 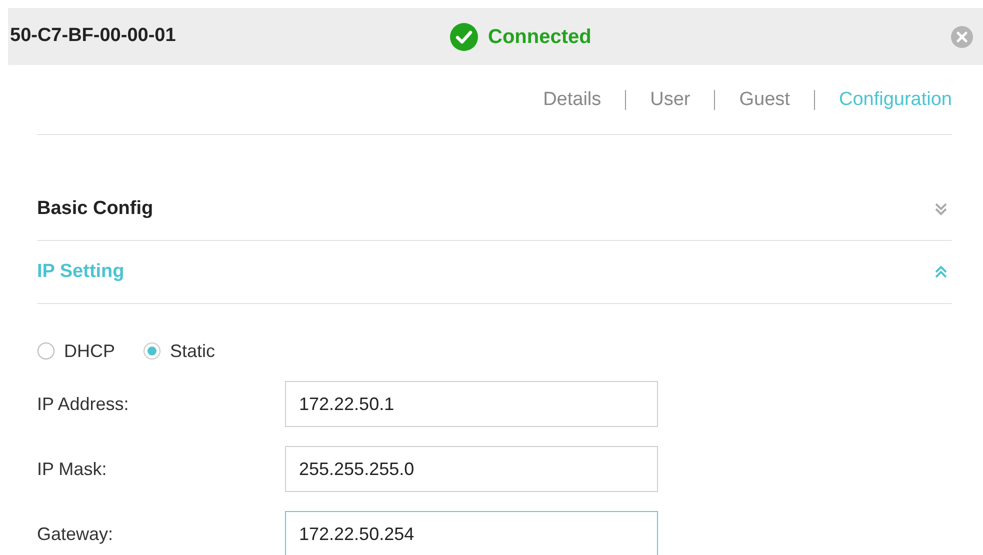 What do you see at coordinates (540, 37) in the screenshot?
I see `connection-status: Connected` at bounding box center [540, 37].